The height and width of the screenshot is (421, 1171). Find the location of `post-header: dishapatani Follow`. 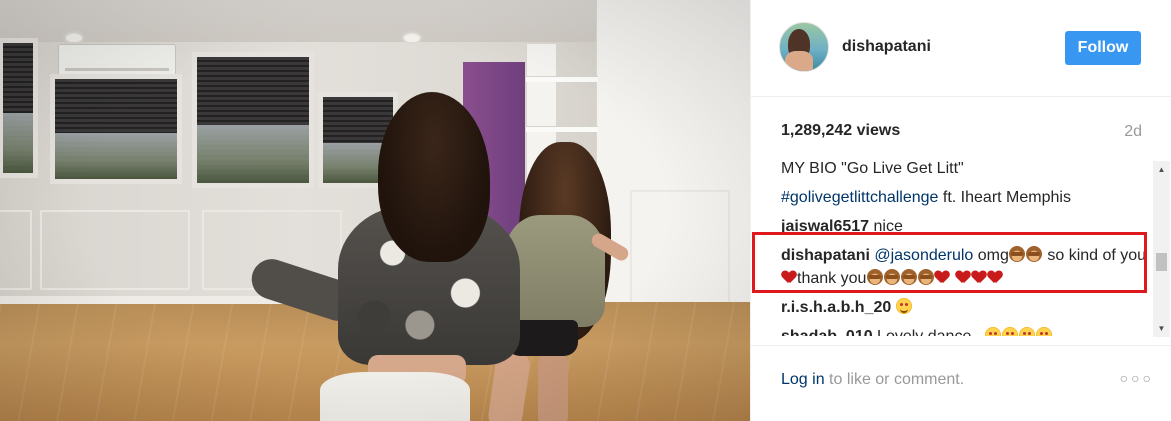

post-header: dishapatani Follow is located at coordinates (961, 48).